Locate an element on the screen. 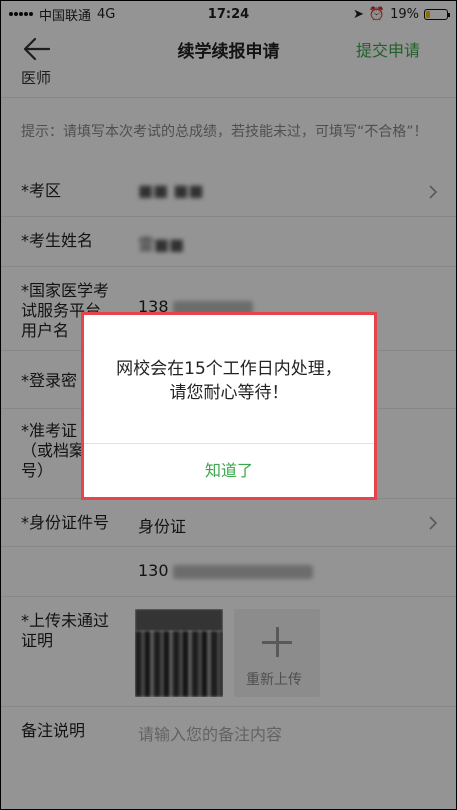  acknowledge-button: 知道了 is located at coordinates (229, 471).